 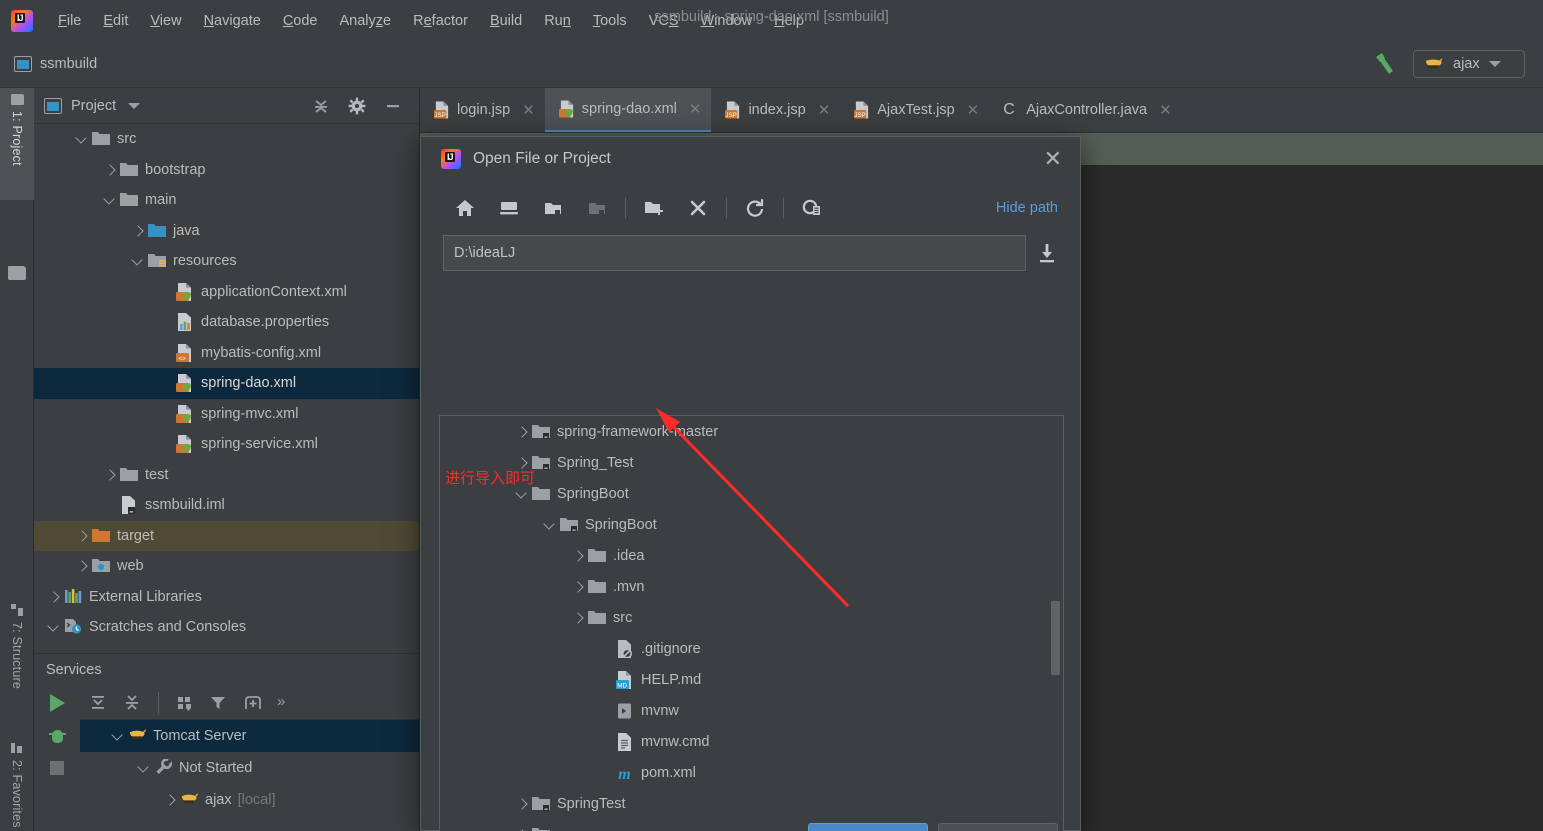 I want to click on menu-item-view: View, so click(x=165, y=21).